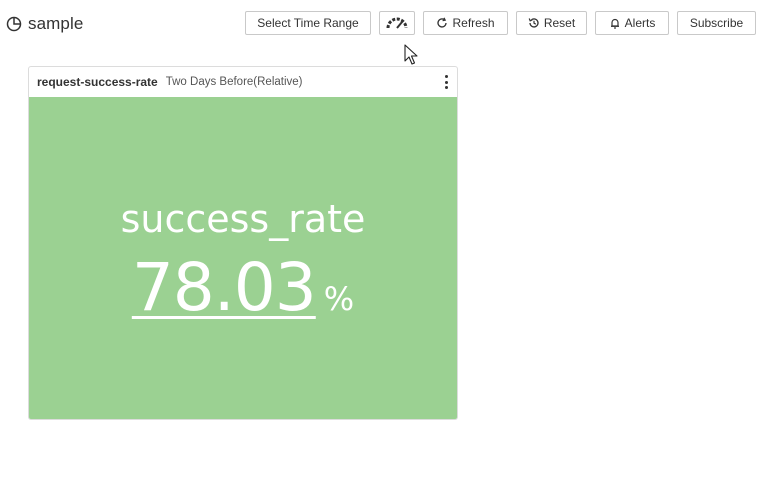 This screenshot has width=762, height=500. What do you see at coordinates (234, 82) in the screenshot?
I see `panel-time-range: Two Days Before(Relative)` at bounding box center [234, 82].